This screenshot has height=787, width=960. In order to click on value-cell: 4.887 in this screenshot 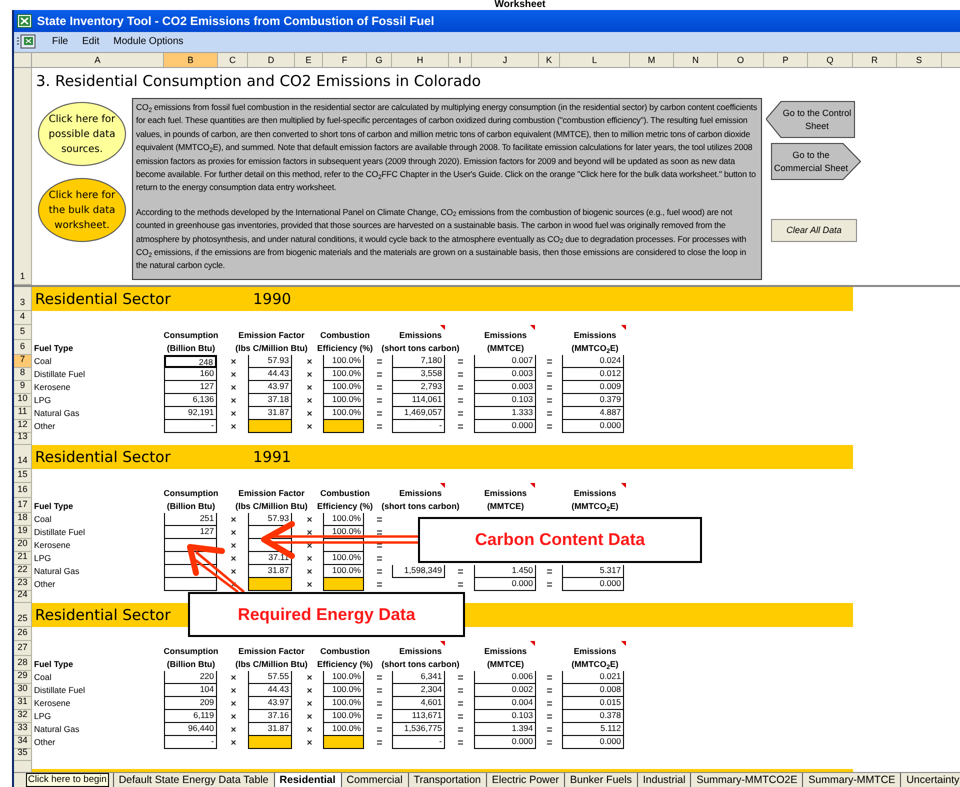, I will do `click(593, 413)`.